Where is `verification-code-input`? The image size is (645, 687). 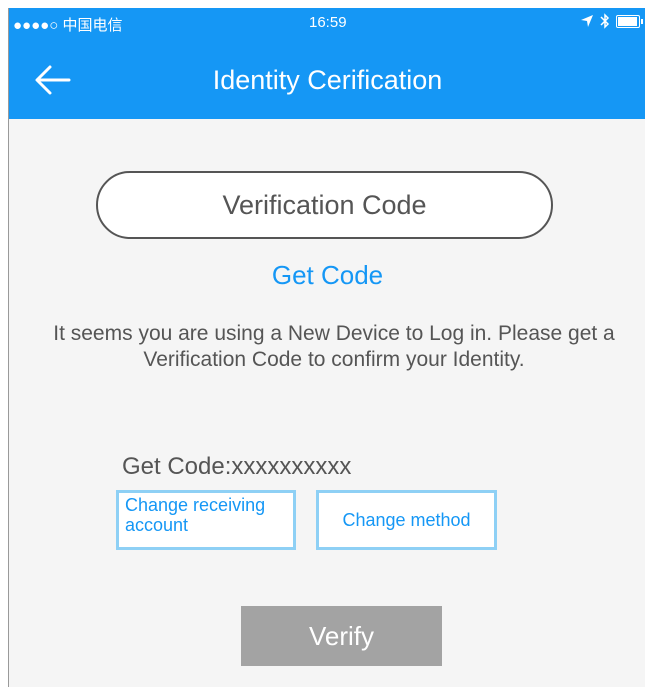 verification-code-input is located at coordinates (324, 205).